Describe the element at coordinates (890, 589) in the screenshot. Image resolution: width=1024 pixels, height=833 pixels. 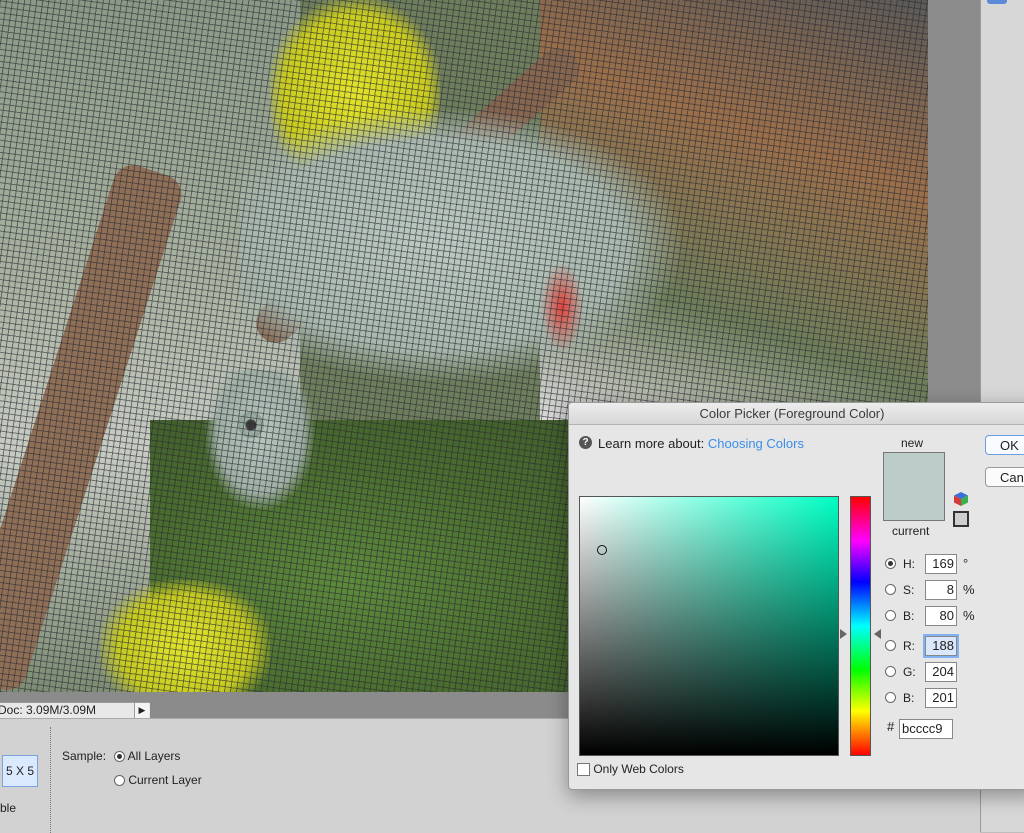
I see `saturation-radio` at that location.